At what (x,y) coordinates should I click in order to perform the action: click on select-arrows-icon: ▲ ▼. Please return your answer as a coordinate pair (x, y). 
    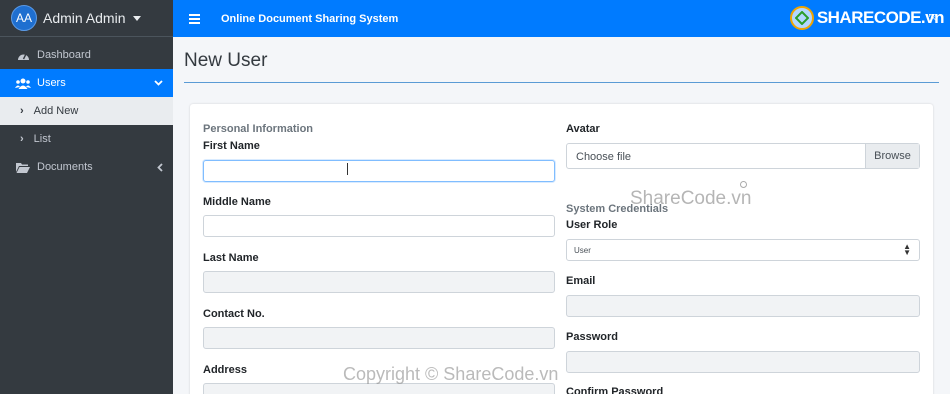
    Looking at the image, I should click on (907, 249).